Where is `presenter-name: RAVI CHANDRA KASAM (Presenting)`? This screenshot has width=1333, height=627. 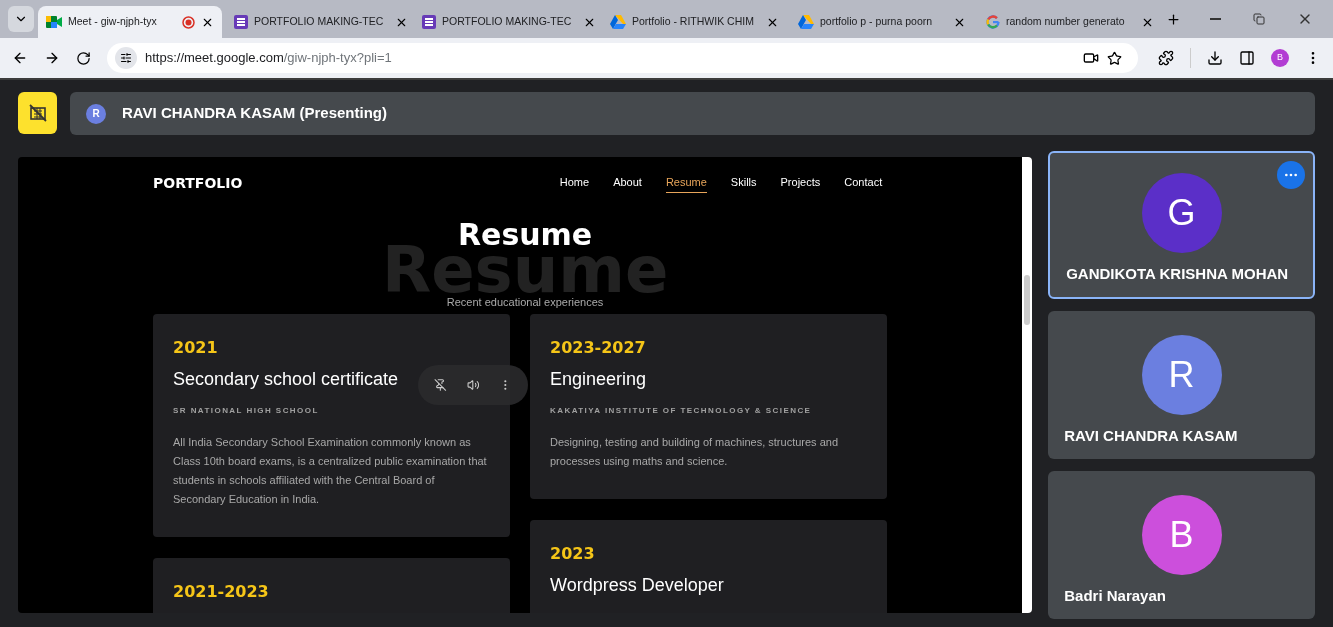 presenter-name: RAVI CHANDRA KASAM (Presenting) is located at coordinates (254, 113).